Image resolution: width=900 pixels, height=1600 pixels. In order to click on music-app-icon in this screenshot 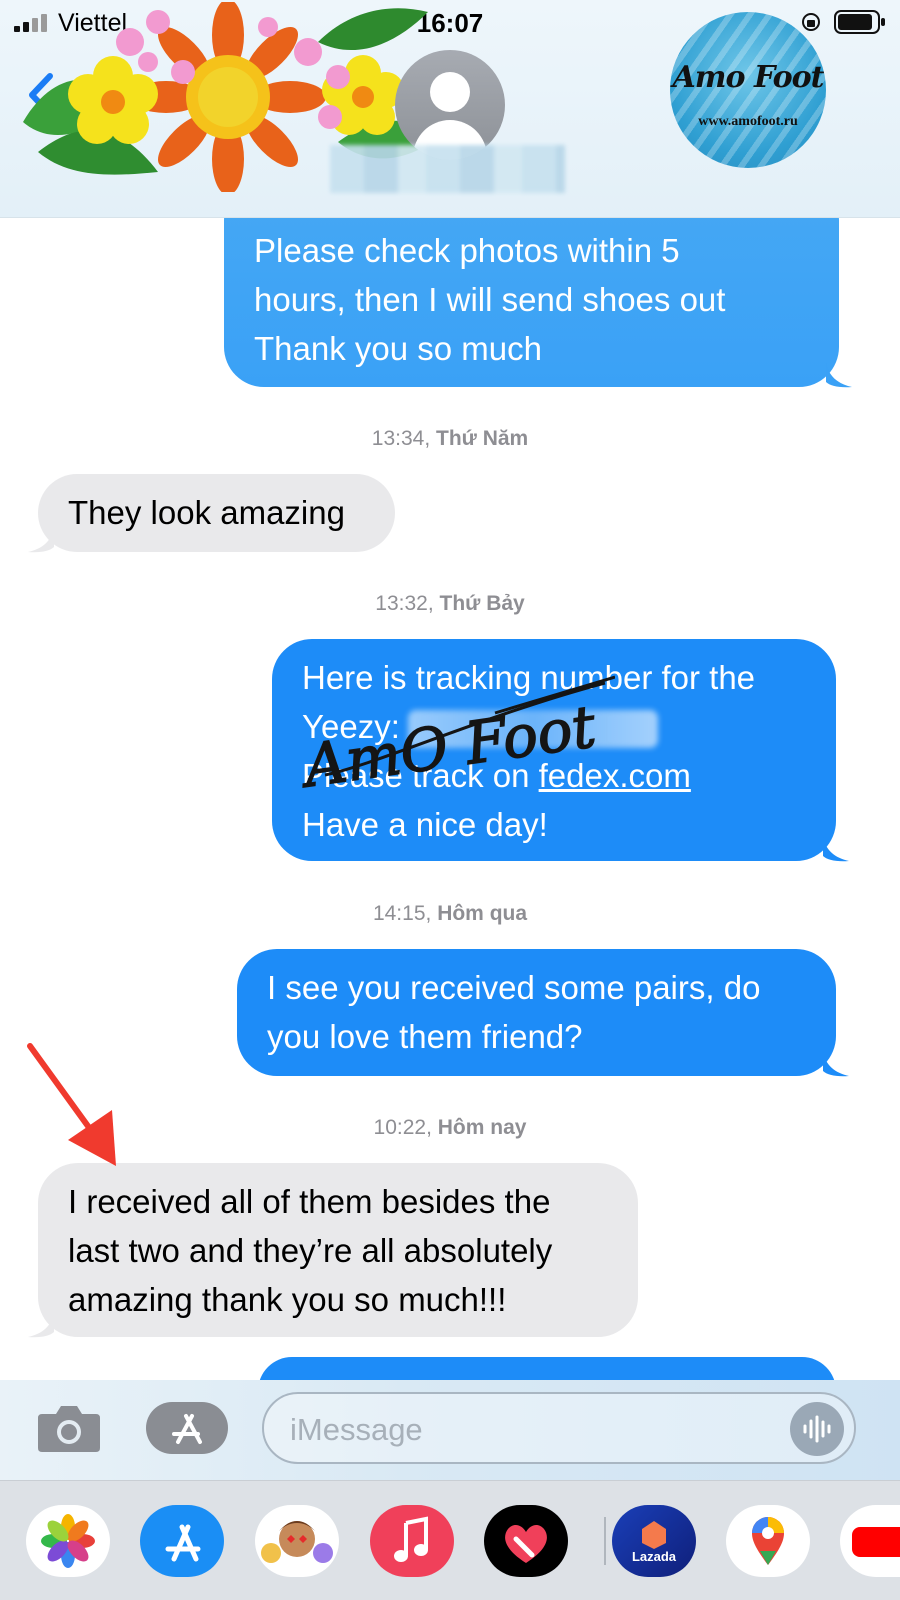, I will do `click(412, 1541)`.